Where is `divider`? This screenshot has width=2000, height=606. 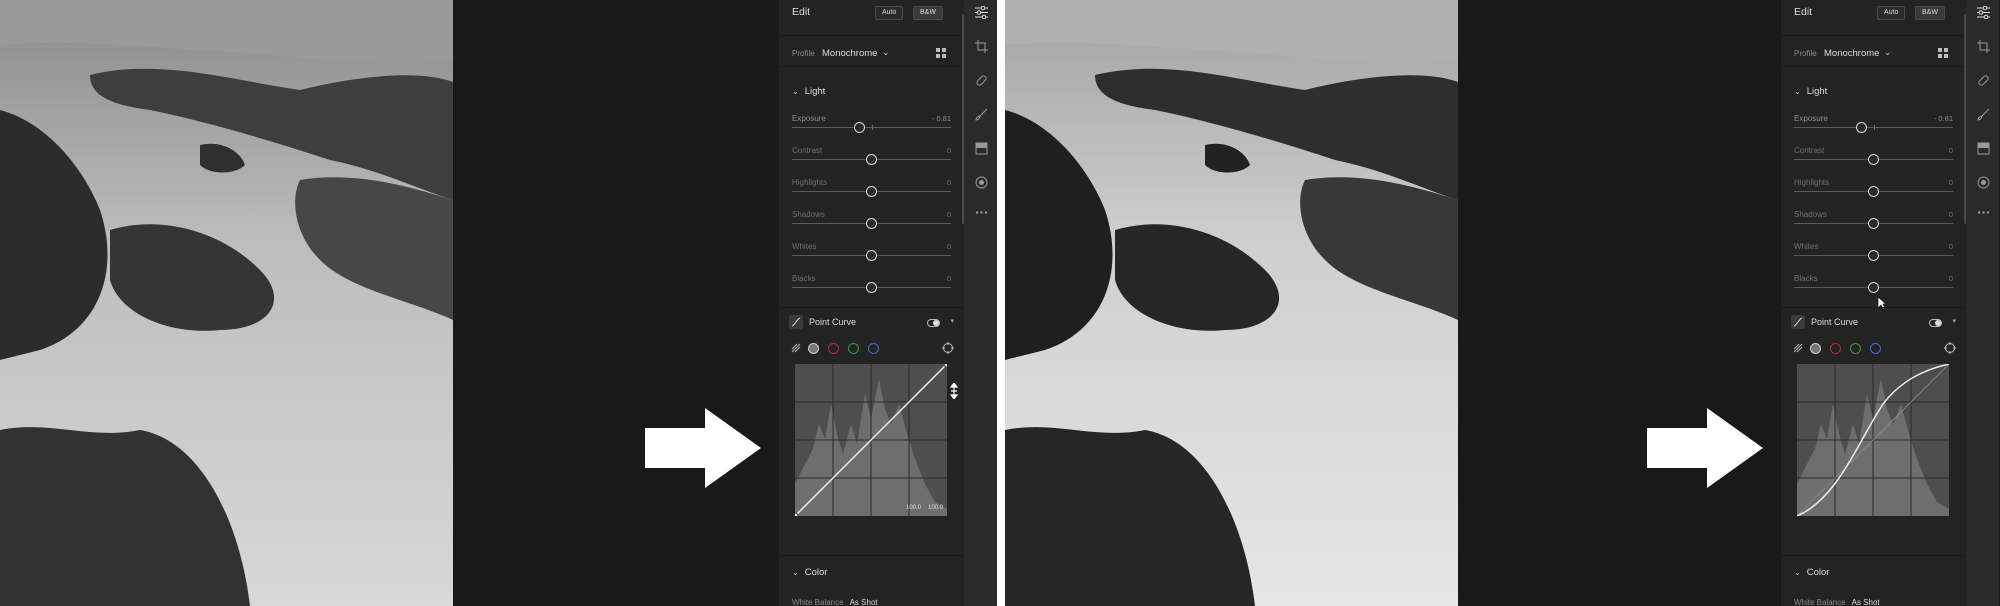 divider is located at coordinates (1001, 303).